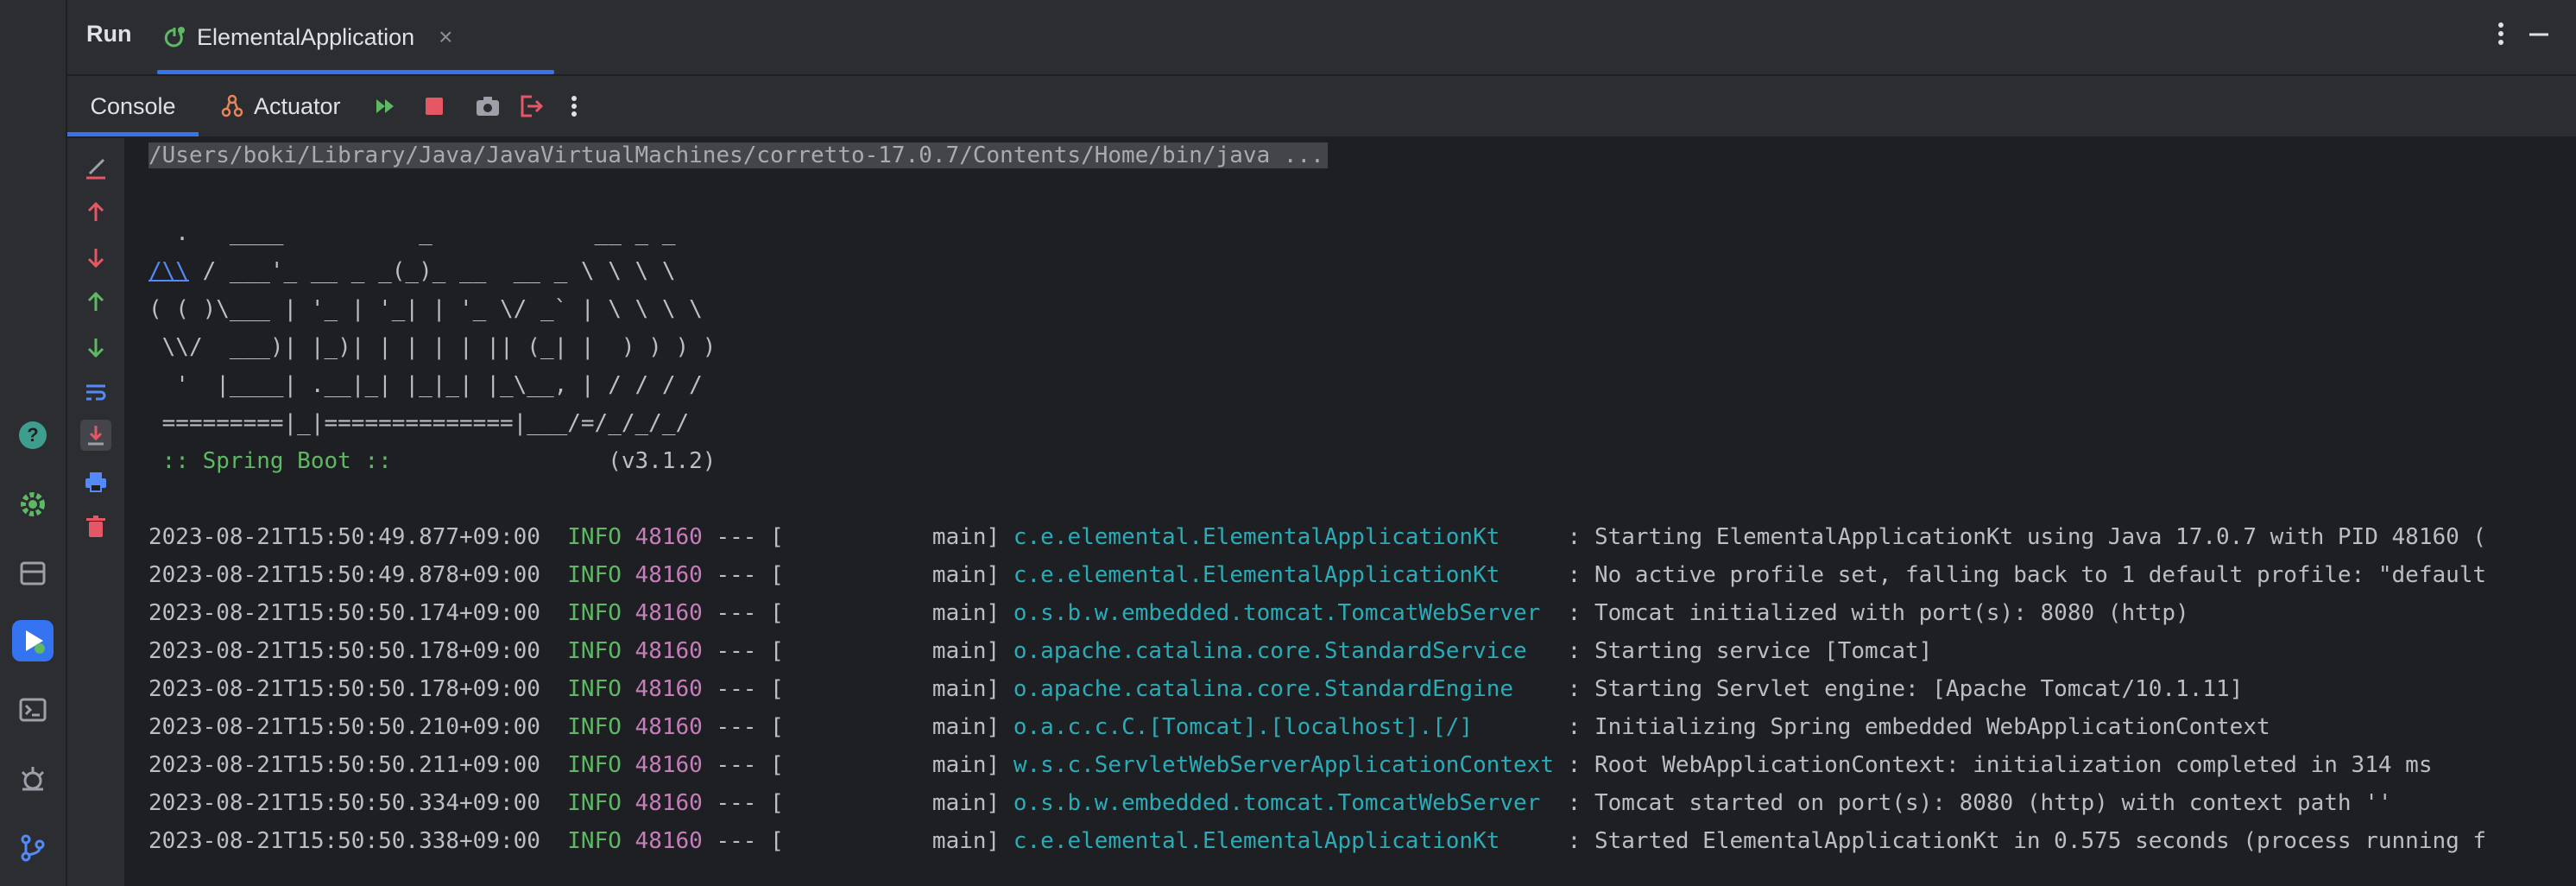 The image size is (2576, 886). I want to click on banner-line-rest: / ___'_ __ _ _(_)_ __ __ _ \ \ \ \, so click(432, 271).